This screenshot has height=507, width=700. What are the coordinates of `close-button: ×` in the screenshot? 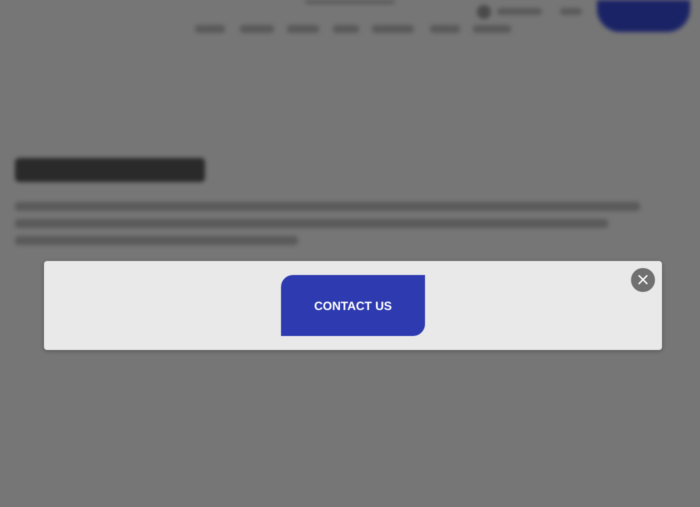 It's located at (643, 280).